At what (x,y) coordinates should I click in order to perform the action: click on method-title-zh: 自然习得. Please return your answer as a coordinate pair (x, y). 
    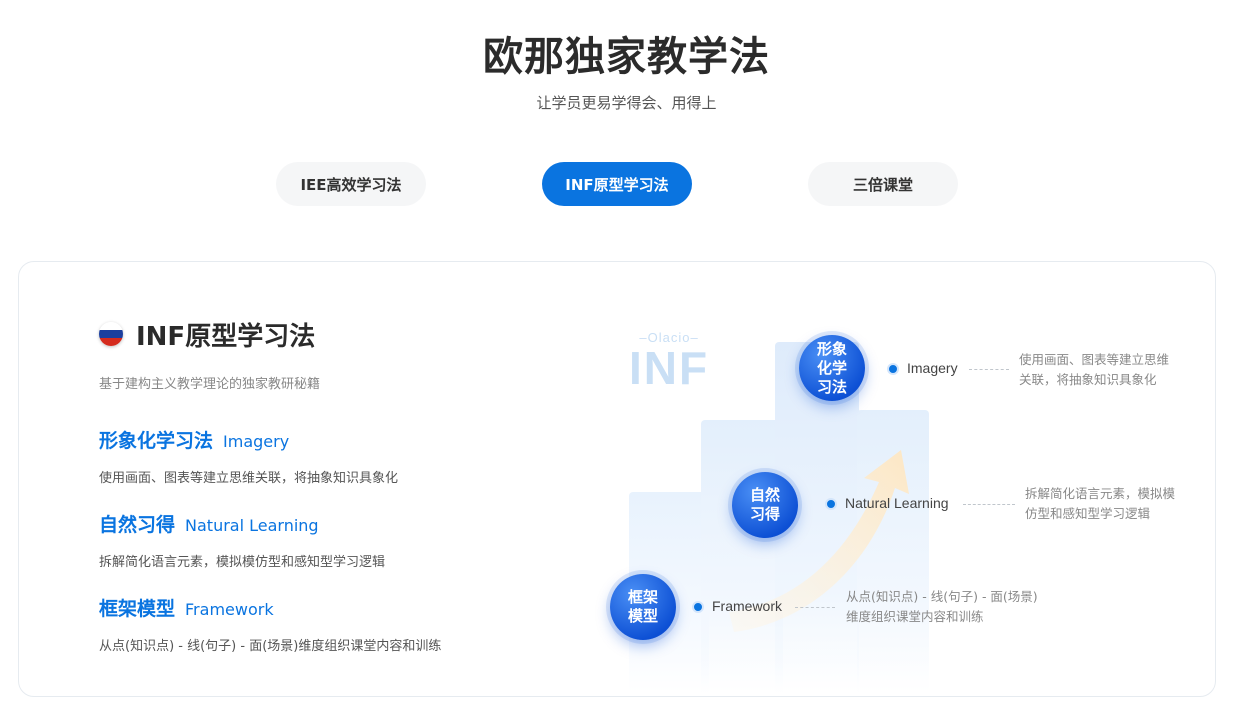
    Looking at the image, I should click on (137, 525).